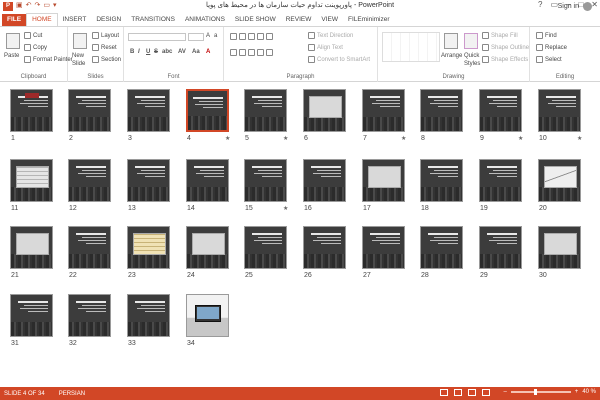 This screenshot has width=600, height=400. Describe the element at coordinates (255, 20) in the screenshot. I see `tab-slide-show: SLIDE SHOW` at that location.